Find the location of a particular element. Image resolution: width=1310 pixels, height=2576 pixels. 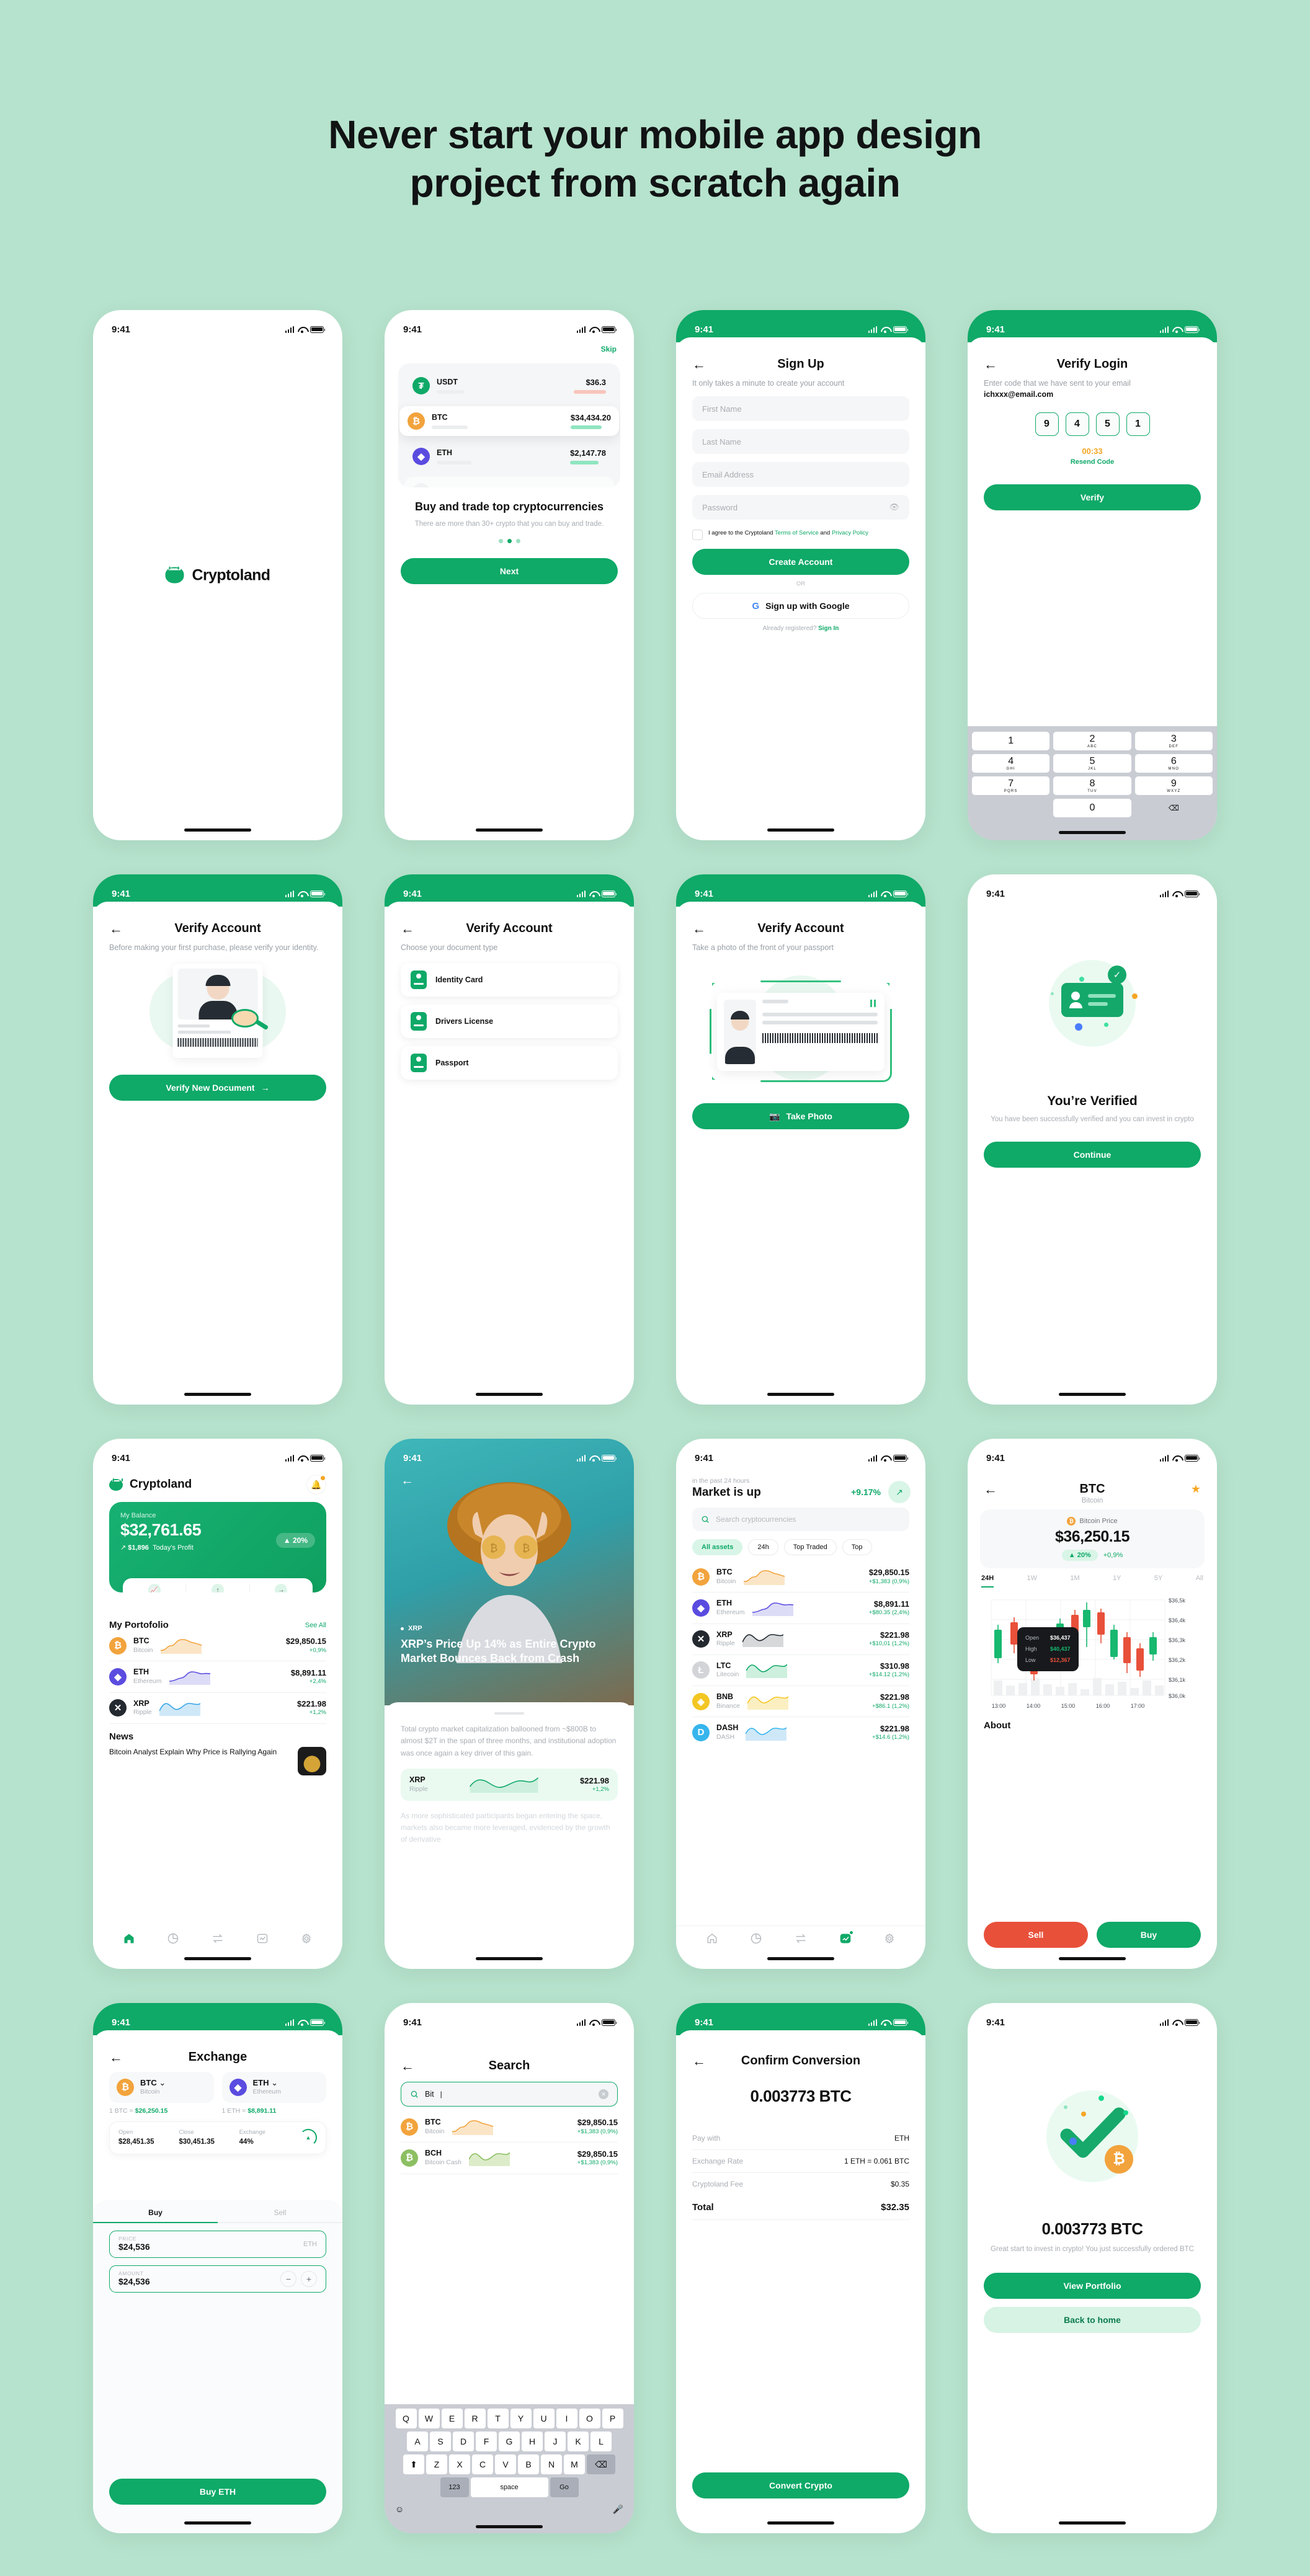

key-o: O is located at coordinates (589, 2418).